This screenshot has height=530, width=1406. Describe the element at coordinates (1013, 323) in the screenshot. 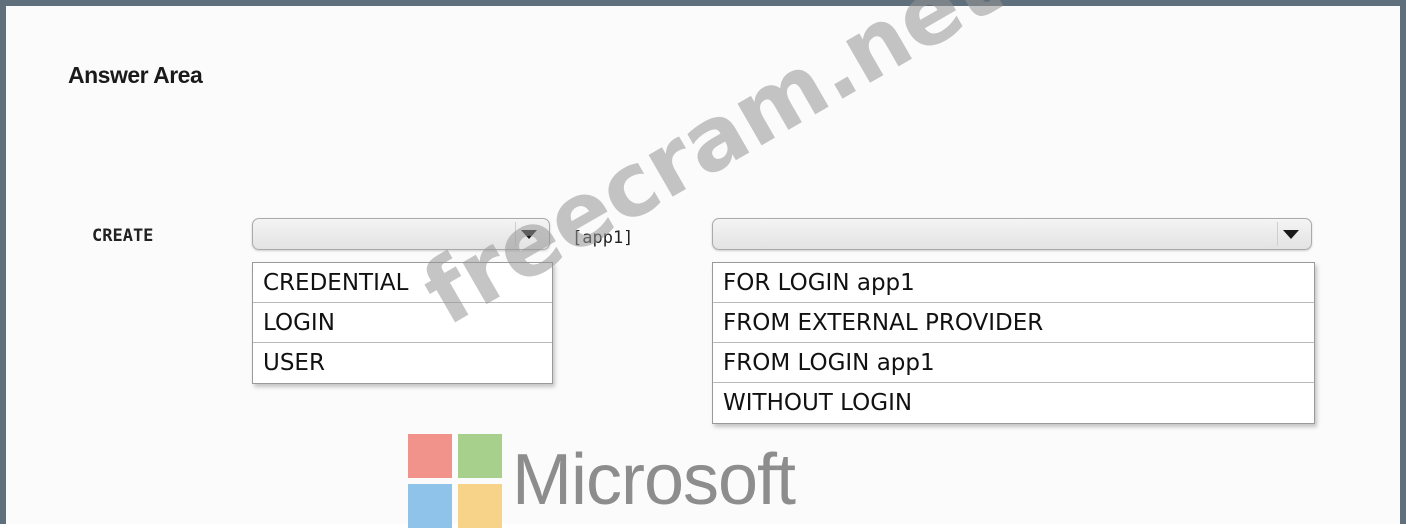

I see `option-from-external-provider: FROM EXTERNAL PROVIDER` at that location.